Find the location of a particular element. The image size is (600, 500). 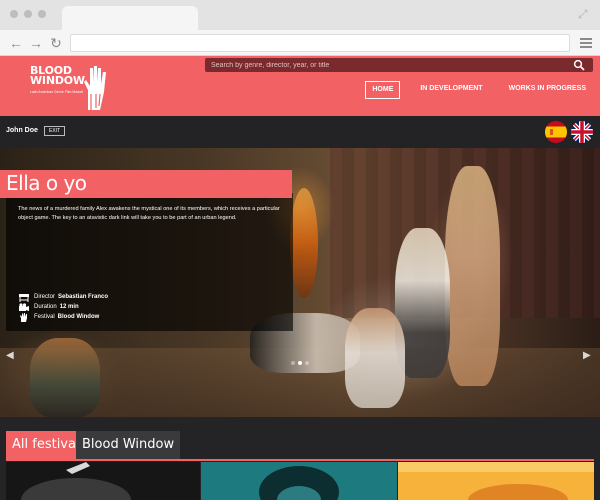

search-bar is located at coordinates (399, 65).